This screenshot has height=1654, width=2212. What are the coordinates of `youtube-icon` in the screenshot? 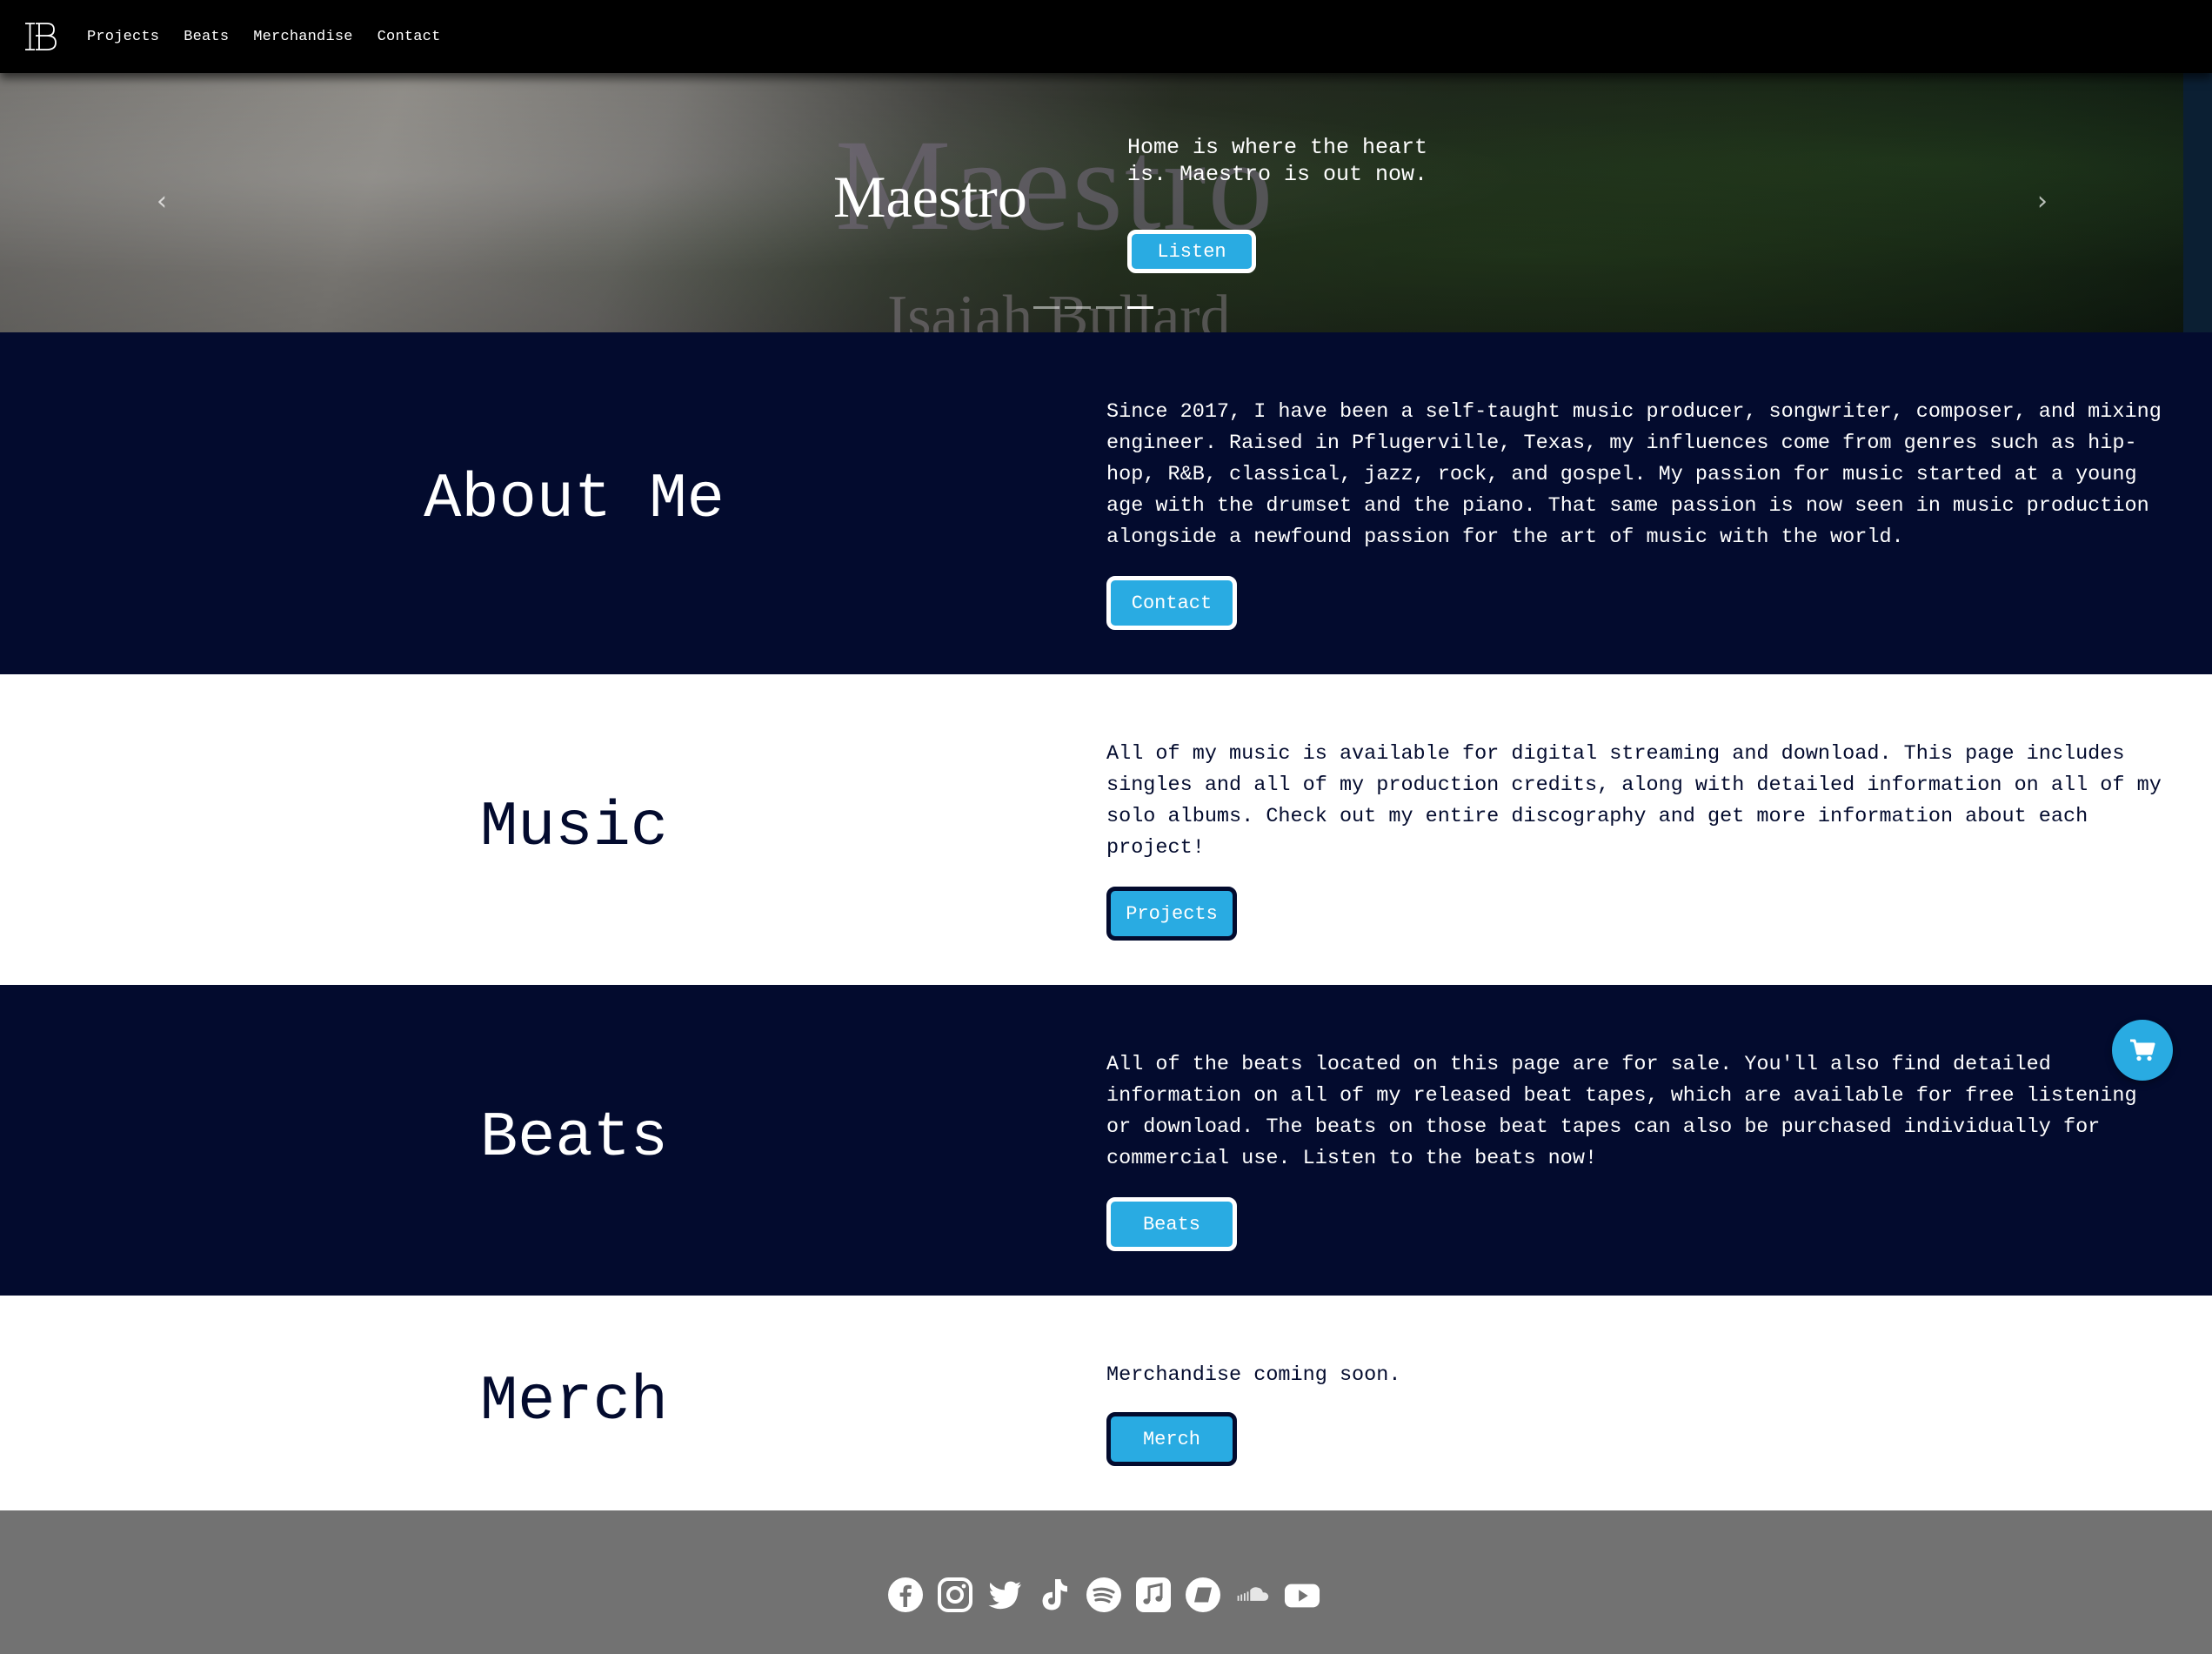 It's located at (1302, 1595).